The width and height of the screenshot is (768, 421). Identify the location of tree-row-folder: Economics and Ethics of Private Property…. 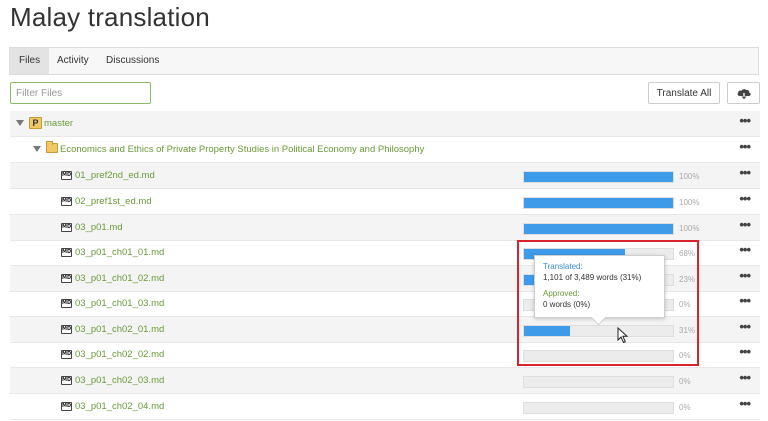
(385, 150).